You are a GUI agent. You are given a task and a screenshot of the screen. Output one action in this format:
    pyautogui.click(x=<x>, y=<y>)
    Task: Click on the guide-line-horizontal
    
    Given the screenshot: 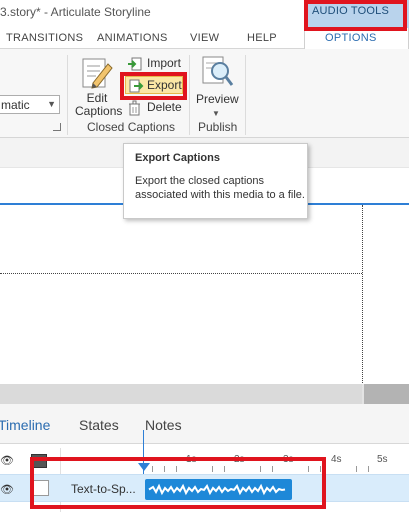 What is the action you would take?
    pyautogui.click(x=181, y=273)
    